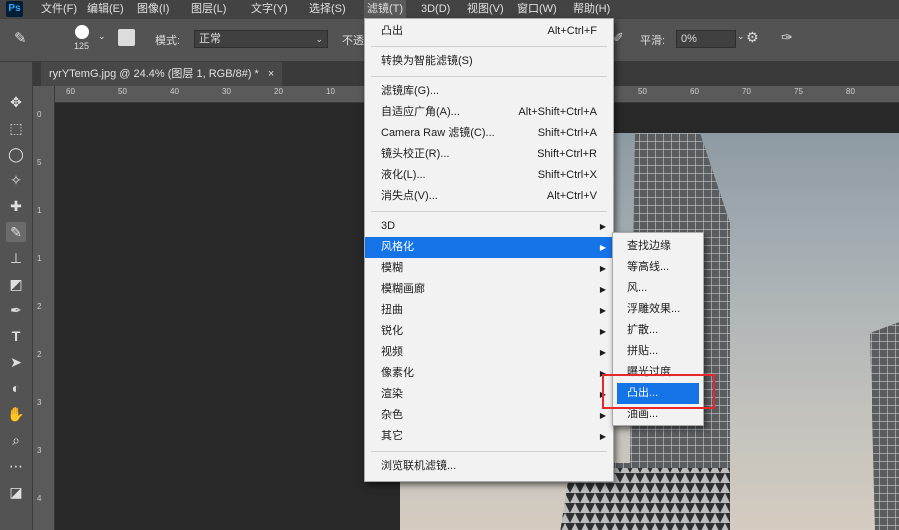 This screenshot has height=530, width=899. Describe the element at coordinates (489, 289) in the screenshot. I see `filter-menu-item-3-3: 模糊画廊 ▶` at that location.